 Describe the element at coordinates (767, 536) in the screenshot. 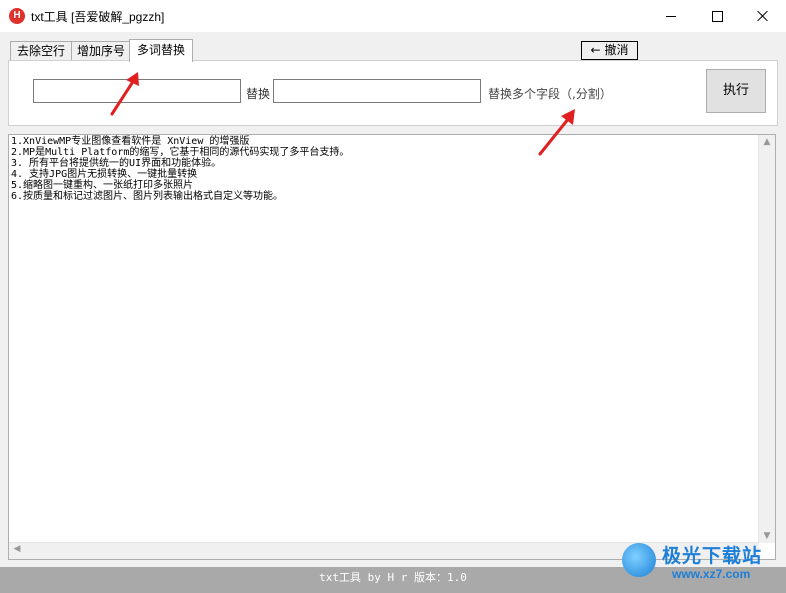

I see `scroll-down-icon: ▼` at that location.